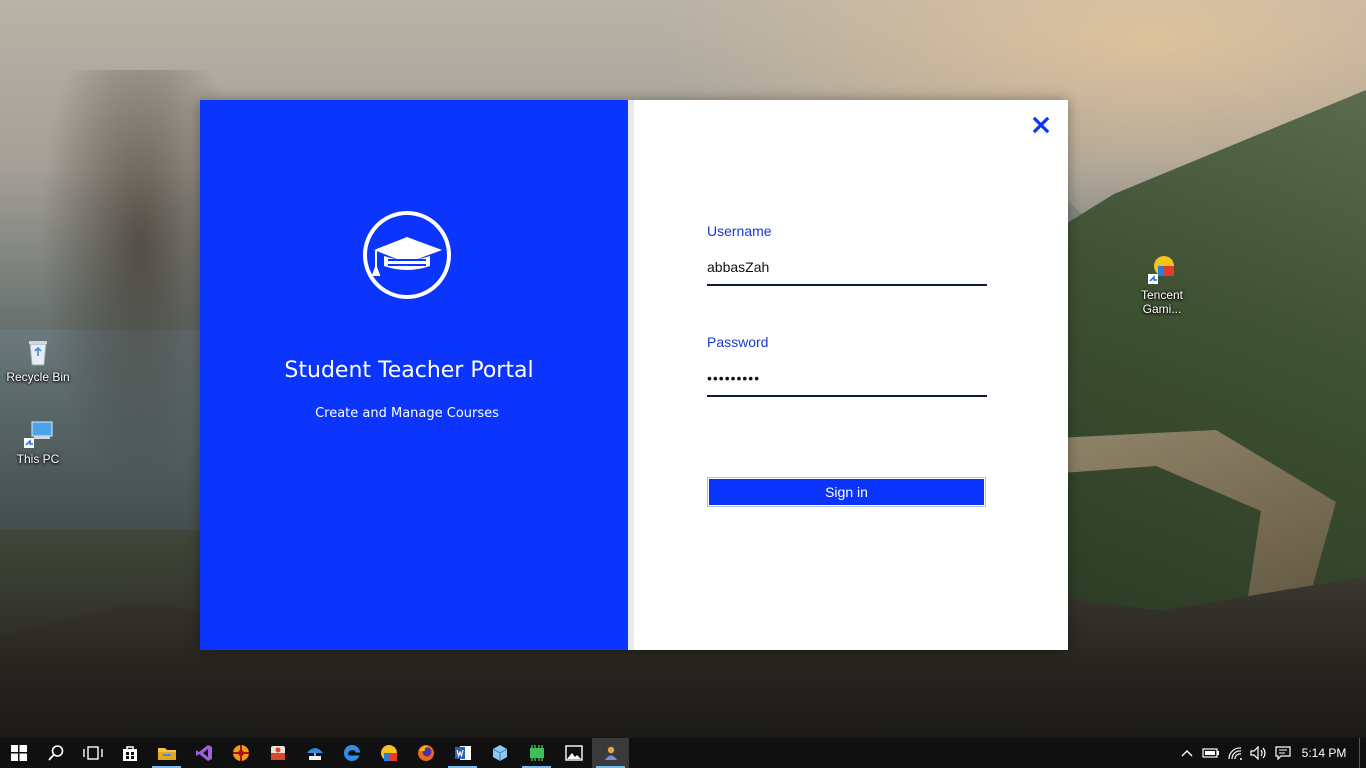  I want to click on taskbar-clock: 5:14 PM, so click(1324, 753).